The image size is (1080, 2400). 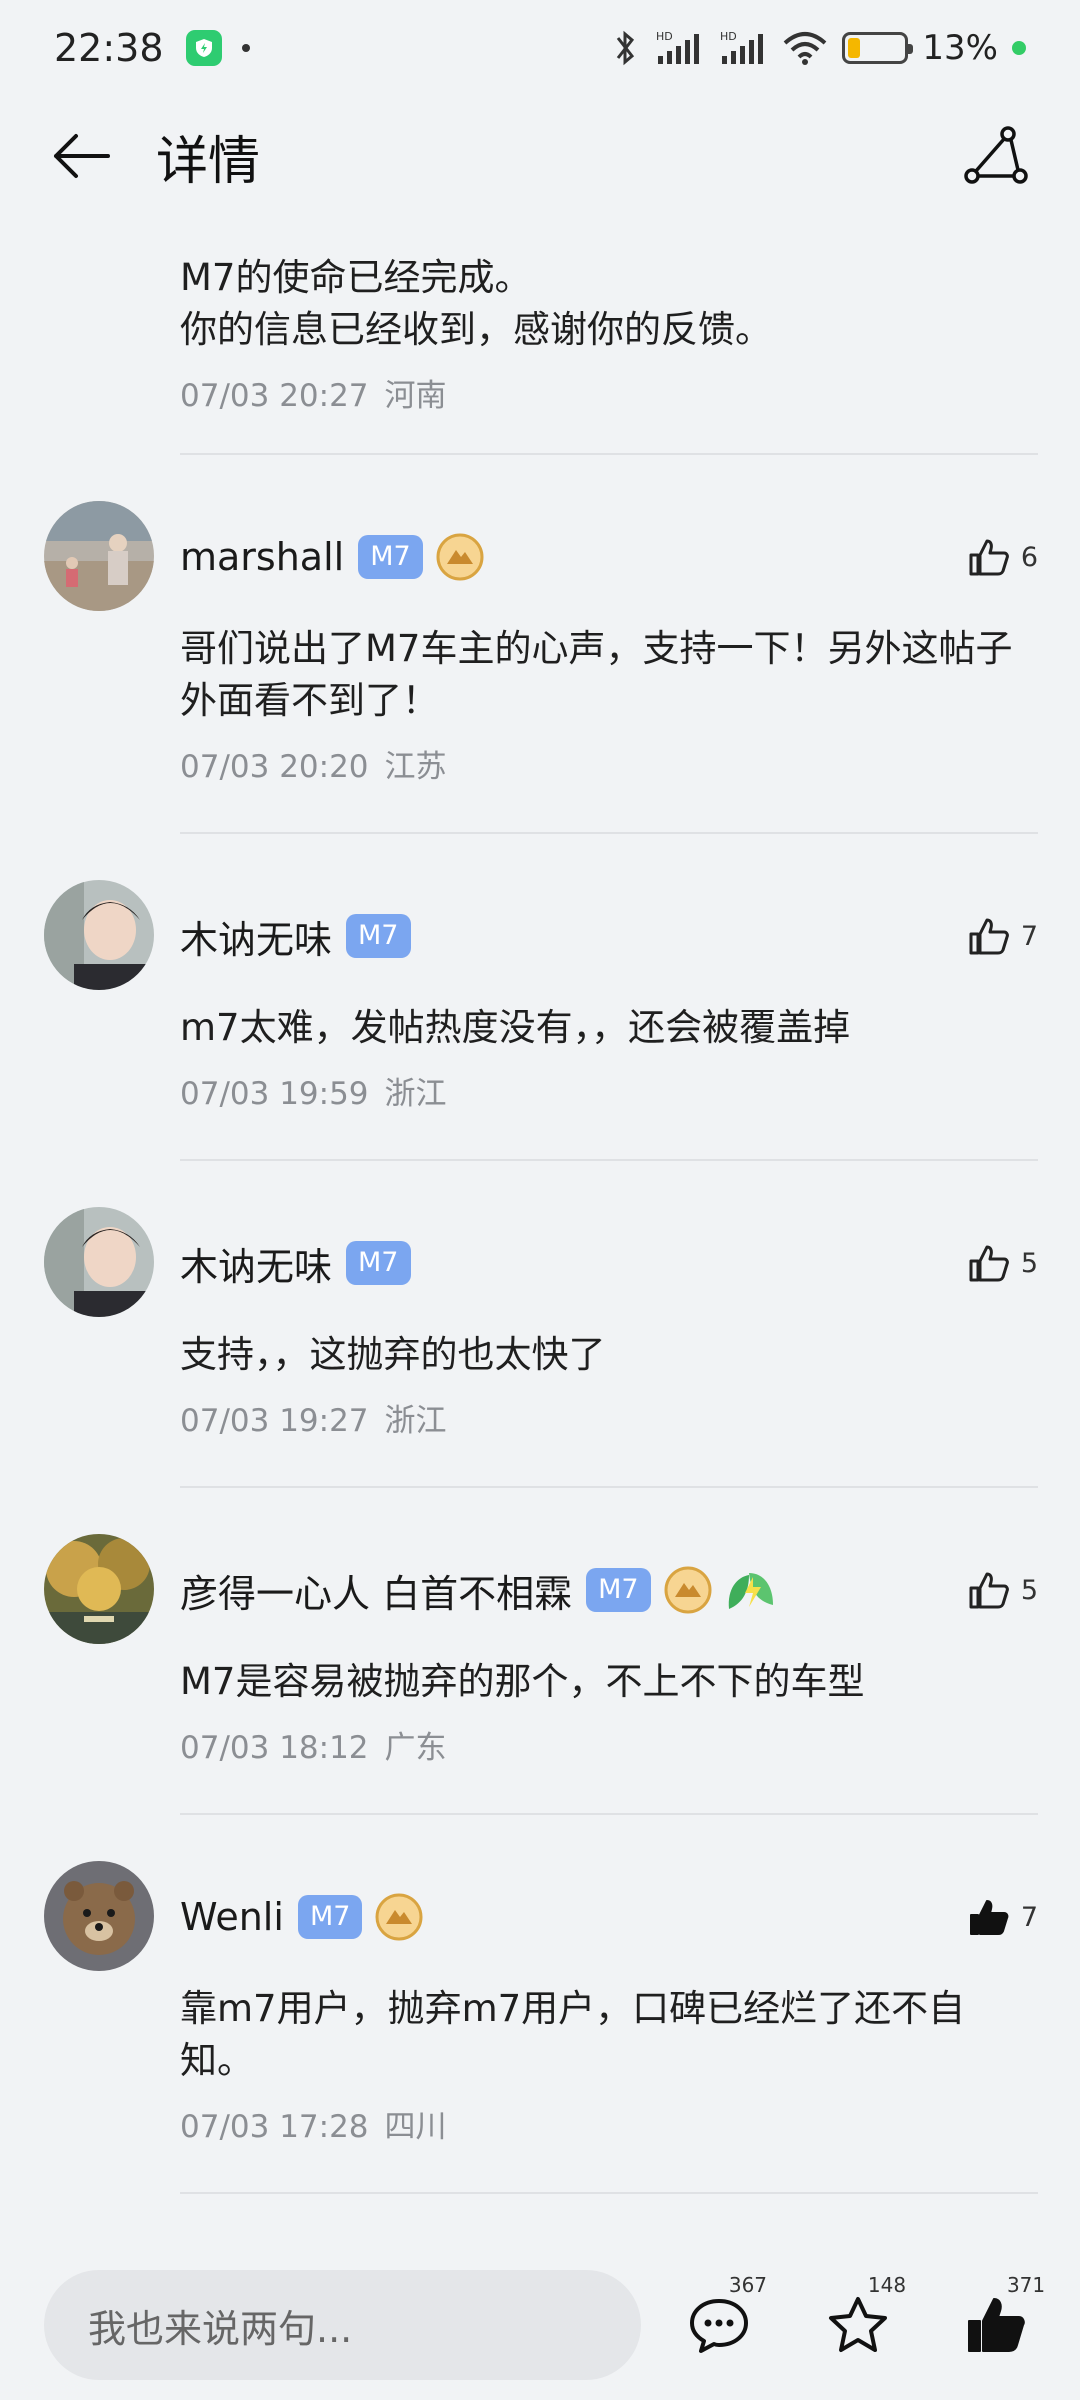 What do you see at coordinates (522, 1681) in the screenshot?
I see `comment-text: M7是容易被抛弃的那个，不上不下的车型` at bounding box center [522, 1681].